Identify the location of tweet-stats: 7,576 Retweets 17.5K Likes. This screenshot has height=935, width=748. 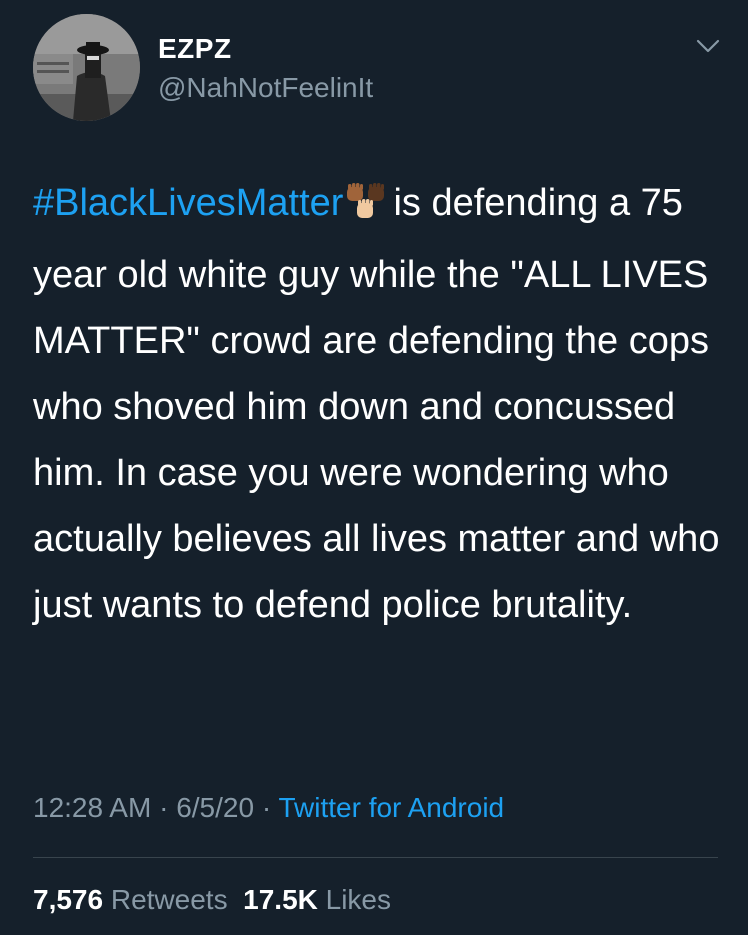
(212, 900).